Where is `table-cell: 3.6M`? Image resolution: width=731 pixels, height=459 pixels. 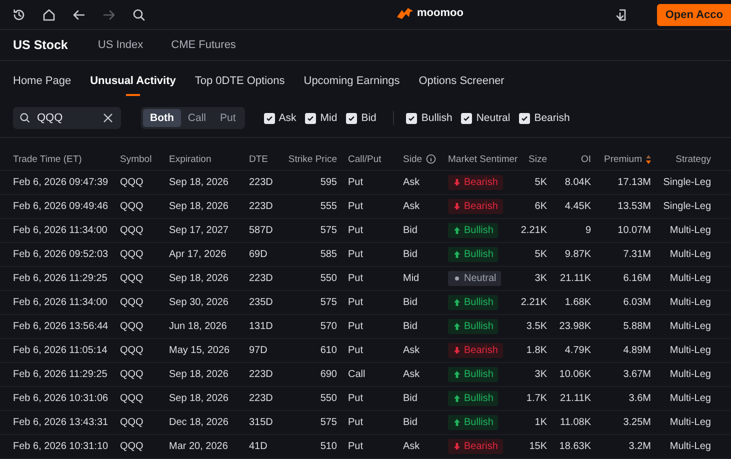 table-cell: 3.6M is located at coordinates (639, 398).